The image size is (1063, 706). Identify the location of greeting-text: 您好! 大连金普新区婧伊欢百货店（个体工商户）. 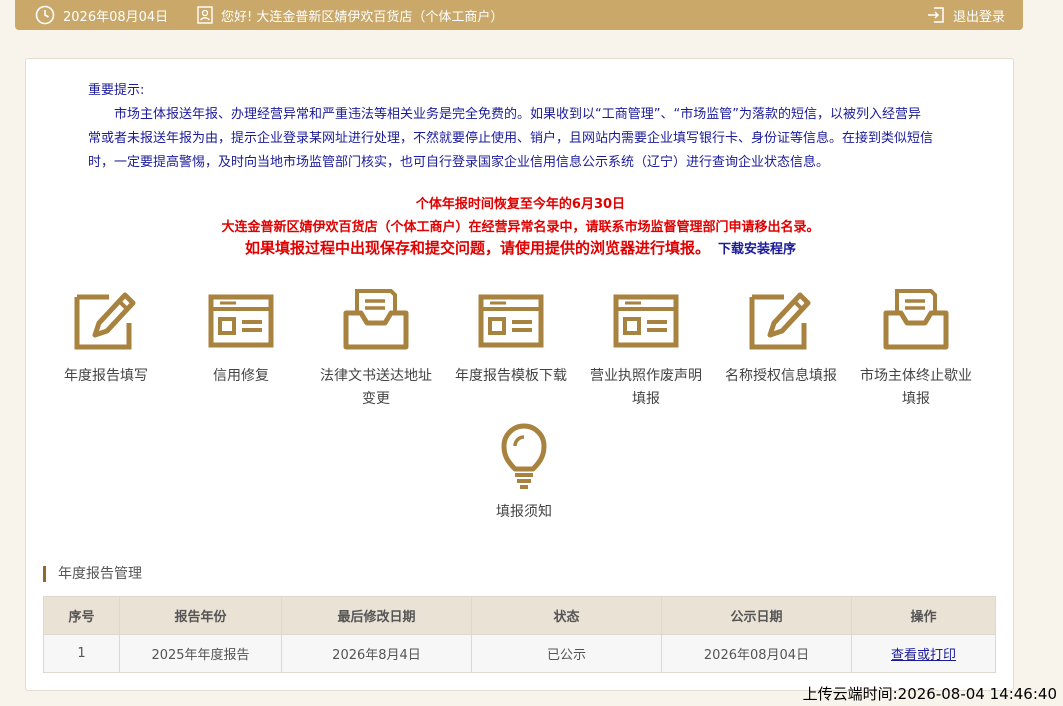
(362, 17).